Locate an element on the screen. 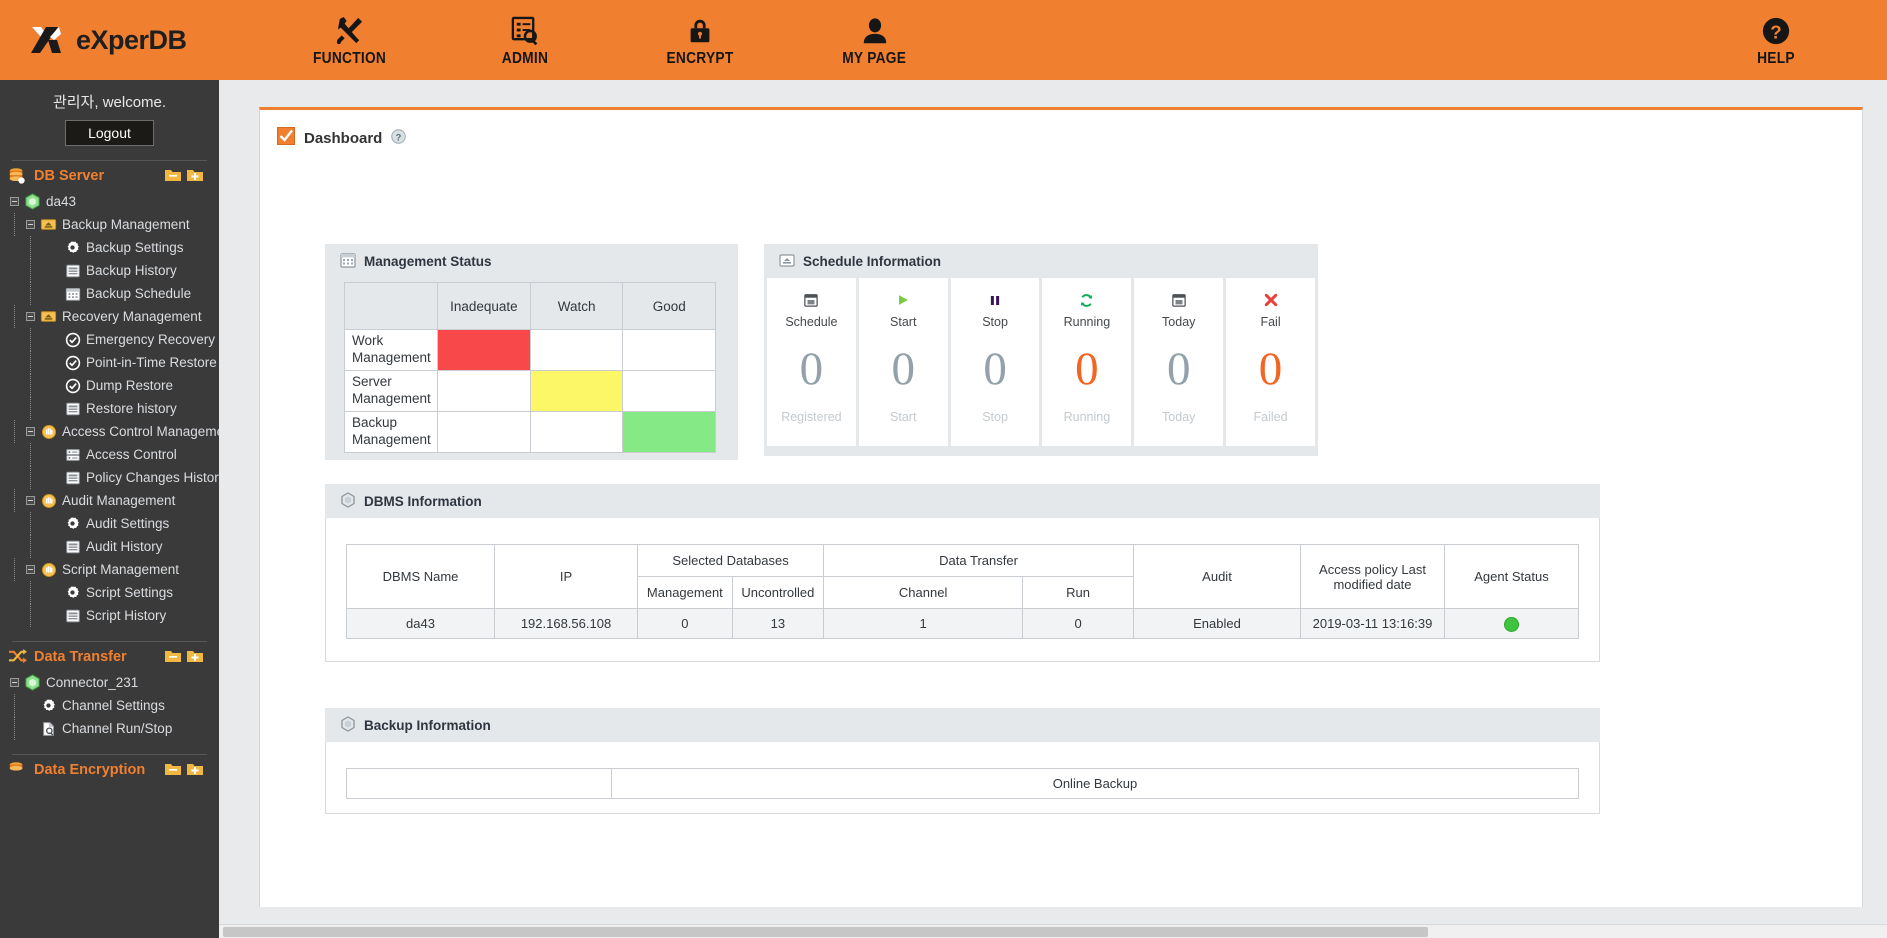 The height and width of the screenshot is (938, 1887). sidebar-group-db-server: DB Server is located at coordinates (109, 175).